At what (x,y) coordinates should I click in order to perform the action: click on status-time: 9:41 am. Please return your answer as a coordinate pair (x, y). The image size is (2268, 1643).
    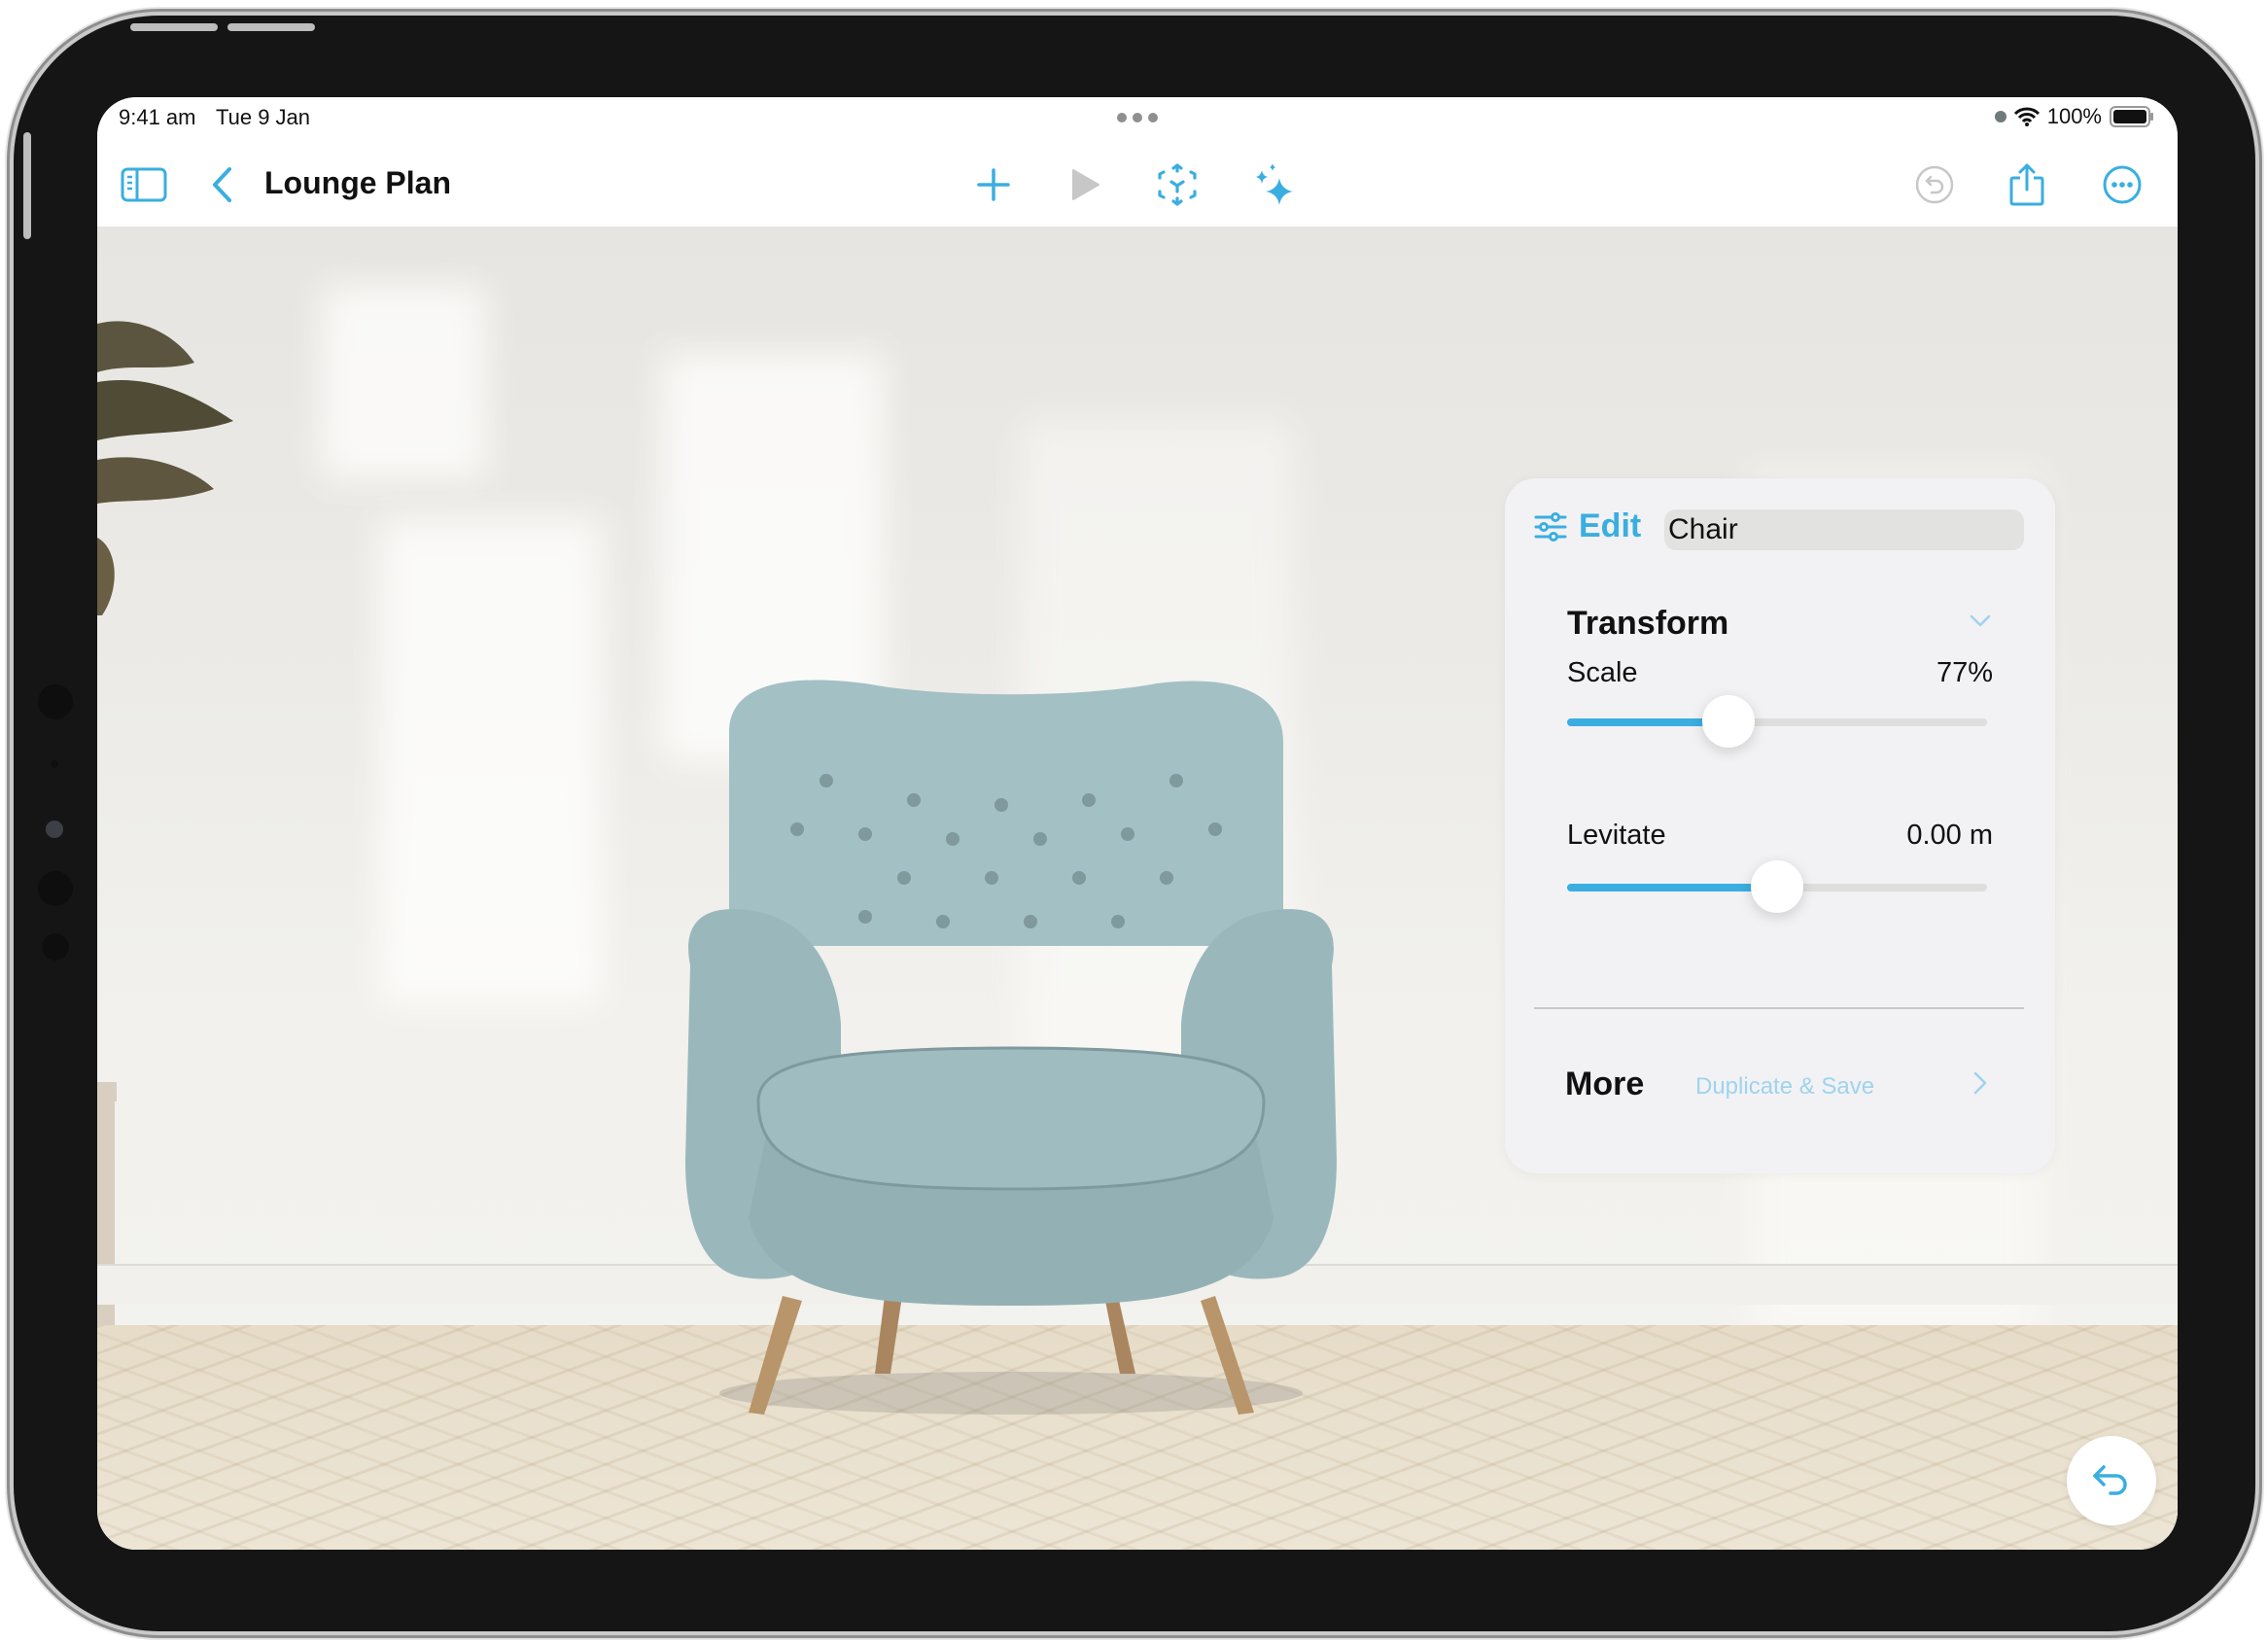
    Looking at the image, I should click on (158, 117).